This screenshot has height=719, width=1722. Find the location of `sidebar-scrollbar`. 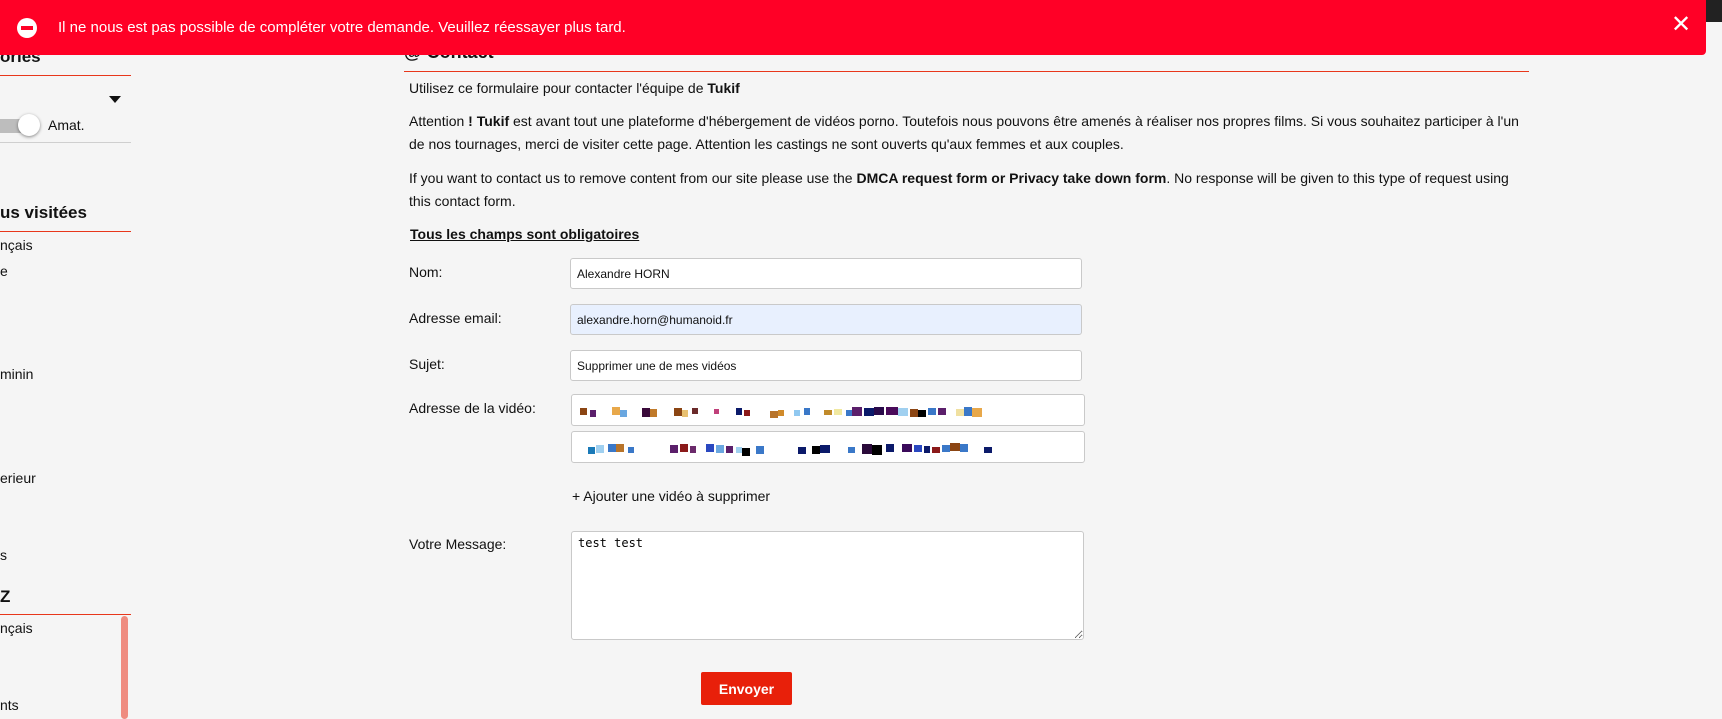

sidebar-scrollbar is located at coordinates (124, 667).